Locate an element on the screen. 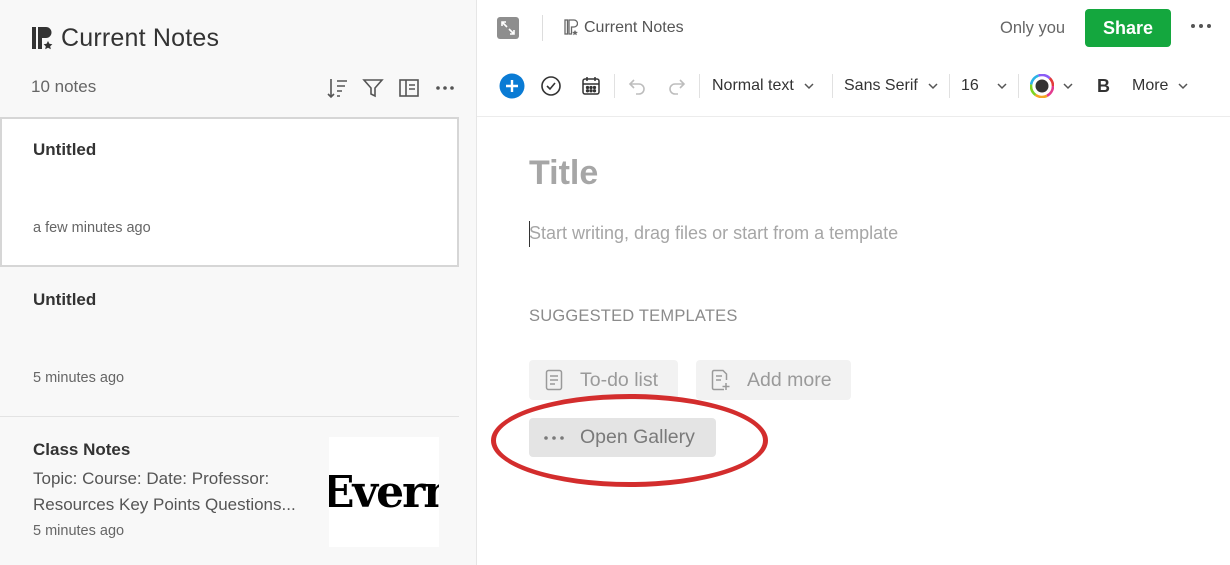 The height and width of the screenshot is (565, 1230). formatting-toolbar: Normal text Sans Serif 16 B More is located at coordinates (853, 86).